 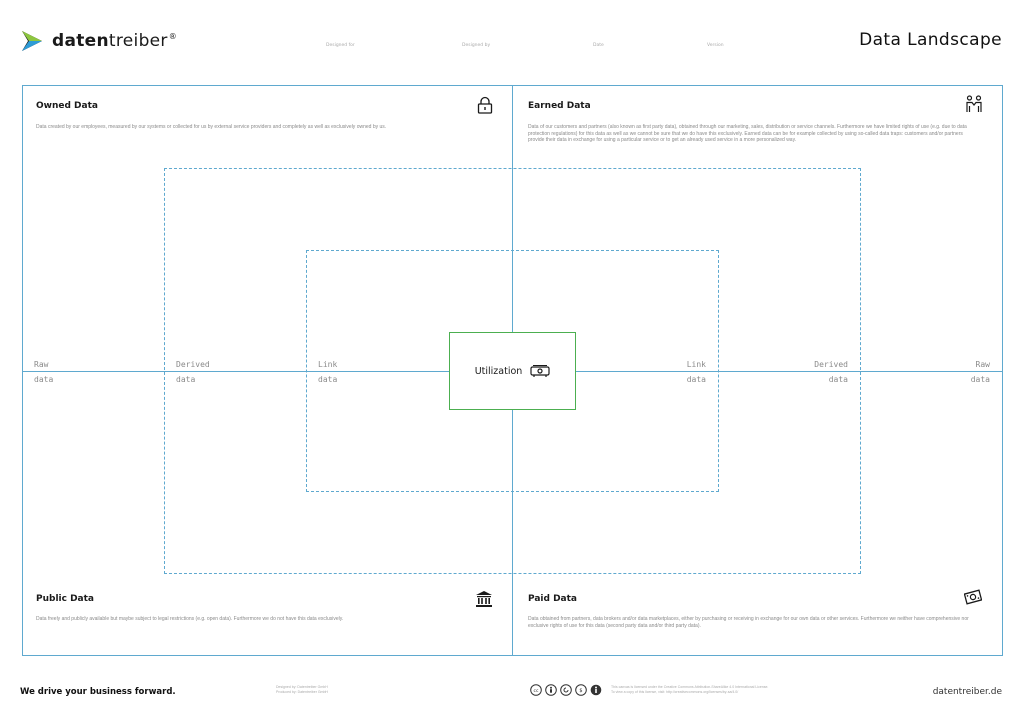 What do you see at coordinates (98, 692) in the screenshot?
I see `footer-tagline: We drive your business forward.` at bounding box center [98, 692].